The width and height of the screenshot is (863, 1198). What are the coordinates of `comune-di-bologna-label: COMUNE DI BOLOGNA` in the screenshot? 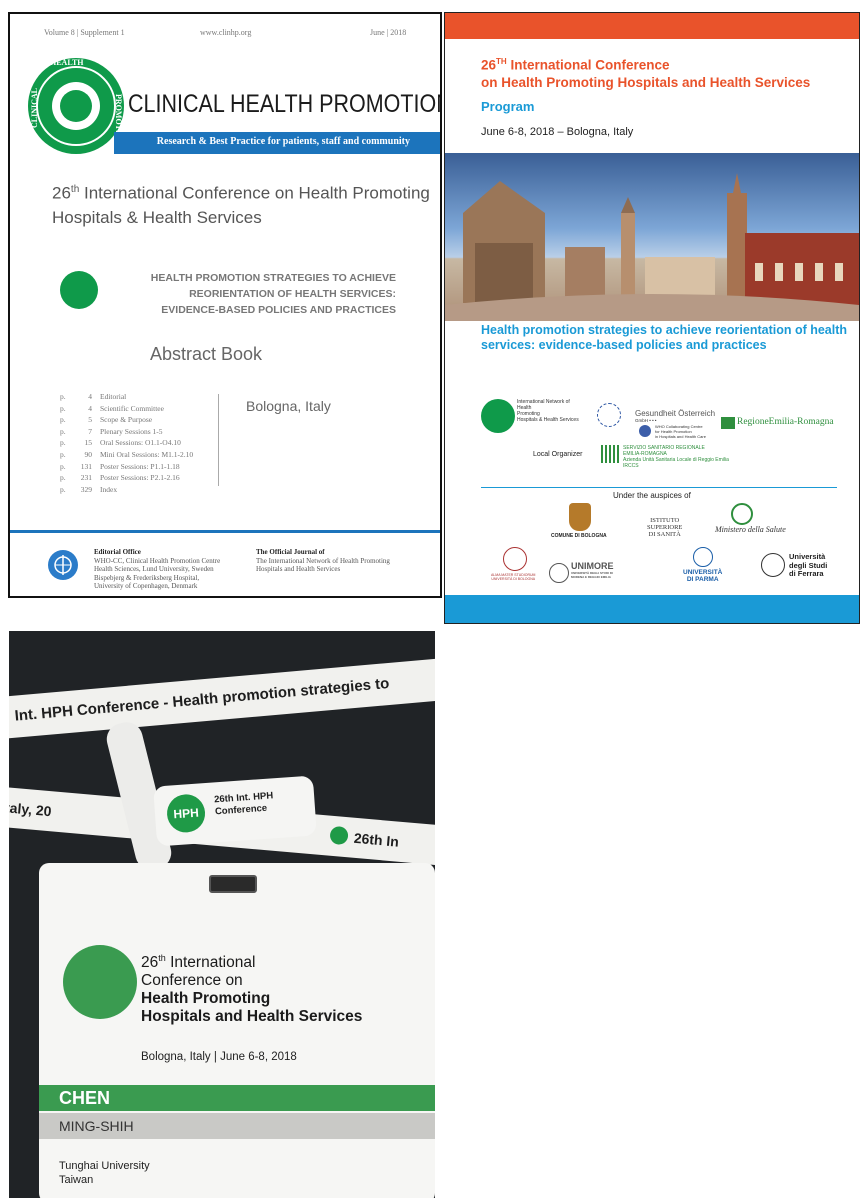 It's located at (579, 536).